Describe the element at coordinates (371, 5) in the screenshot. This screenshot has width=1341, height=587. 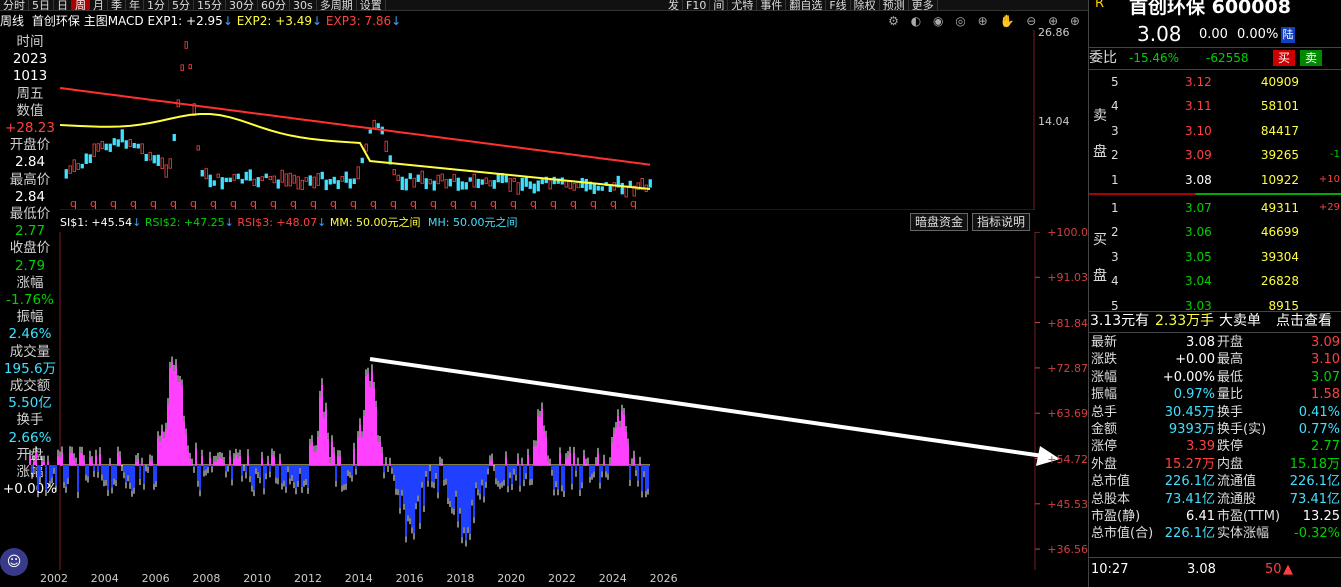
I see `period-tab: 设置` at that location.